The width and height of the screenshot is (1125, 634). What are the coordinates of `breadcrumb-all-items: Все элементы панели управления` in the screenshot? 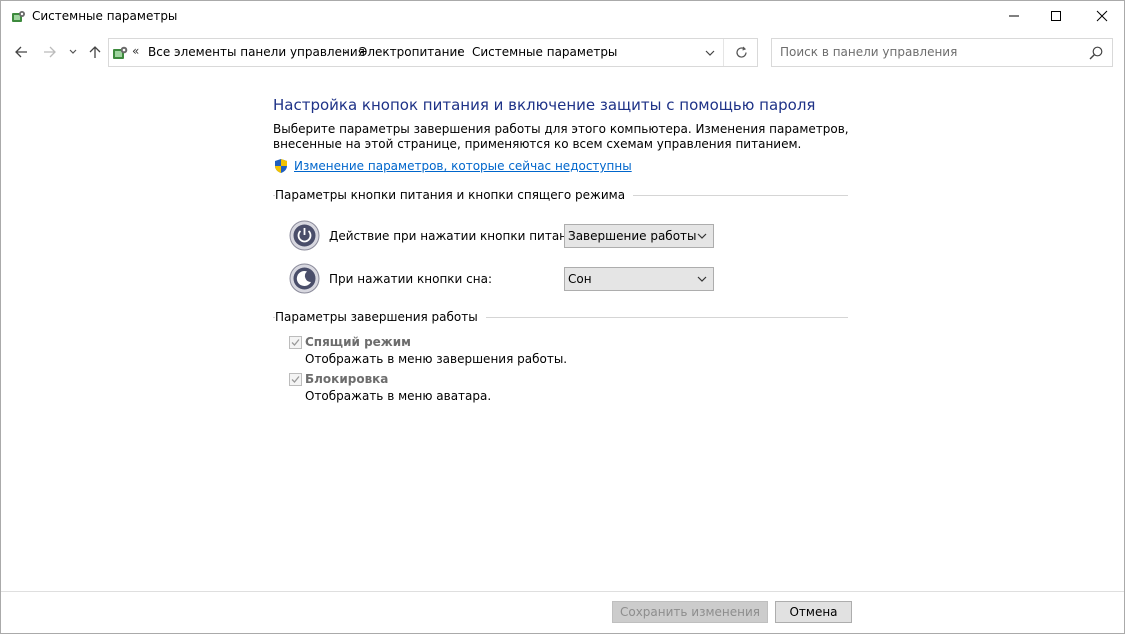 It's located at (256, 52).